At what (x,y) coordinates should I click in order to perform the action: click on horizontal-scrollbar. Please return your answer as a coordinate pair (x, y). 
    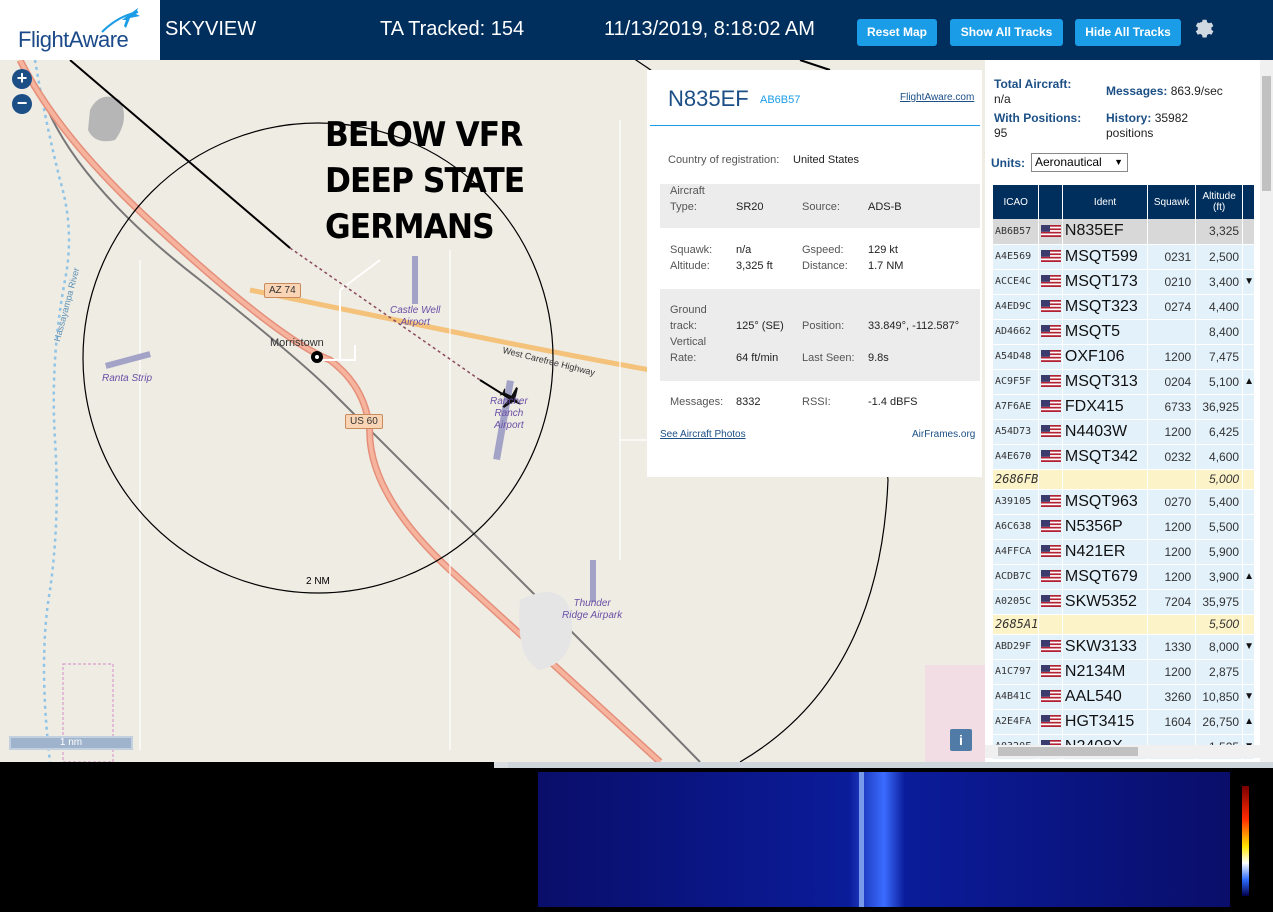
    Looking at the image, I should click on (1122, 751).